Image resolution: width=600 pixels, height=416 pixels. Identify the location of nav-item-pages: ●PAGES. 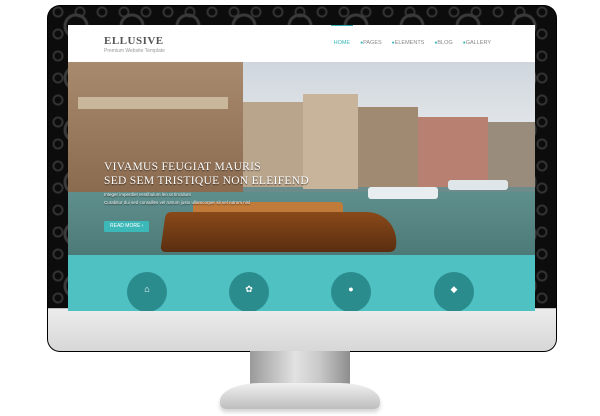
(371, 43).